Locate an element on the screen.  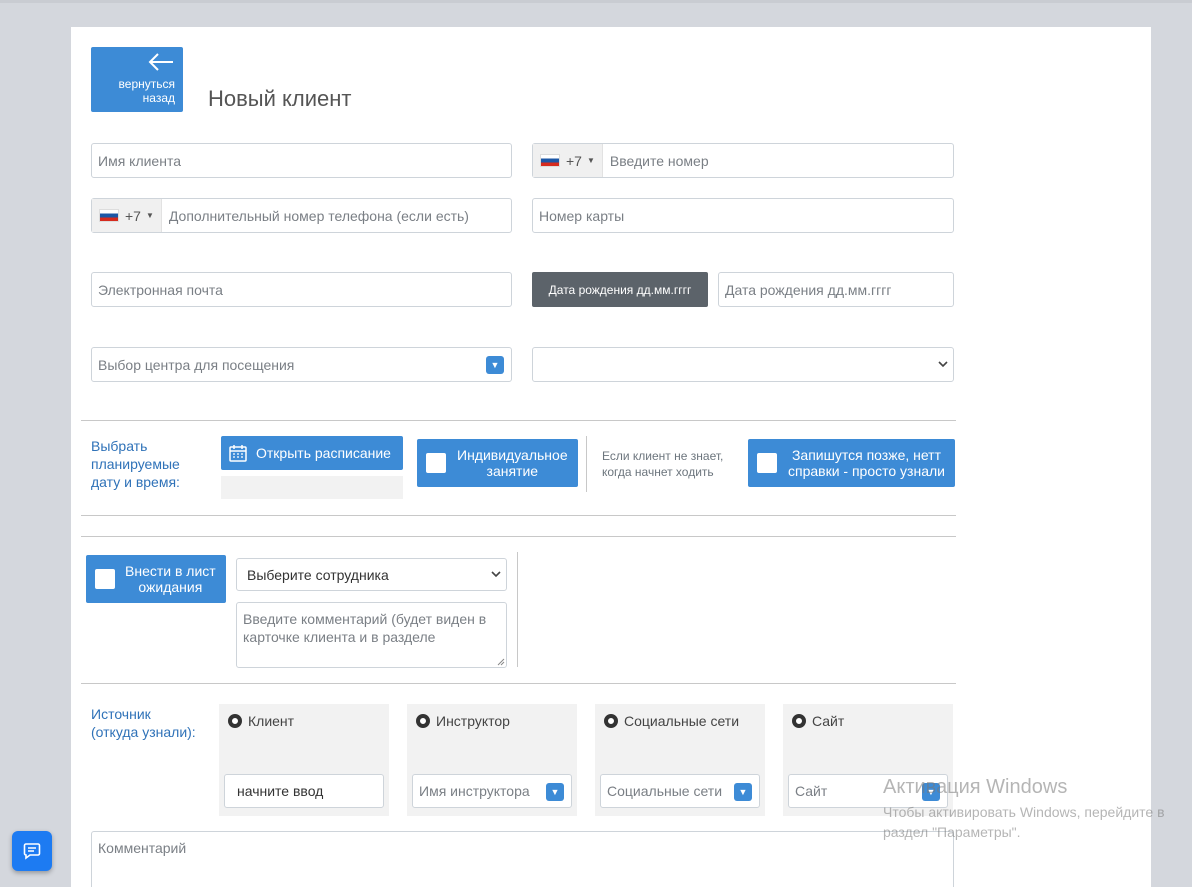
extra-phone-country-select: +7 ▼ is located at coordinates (127, 215).